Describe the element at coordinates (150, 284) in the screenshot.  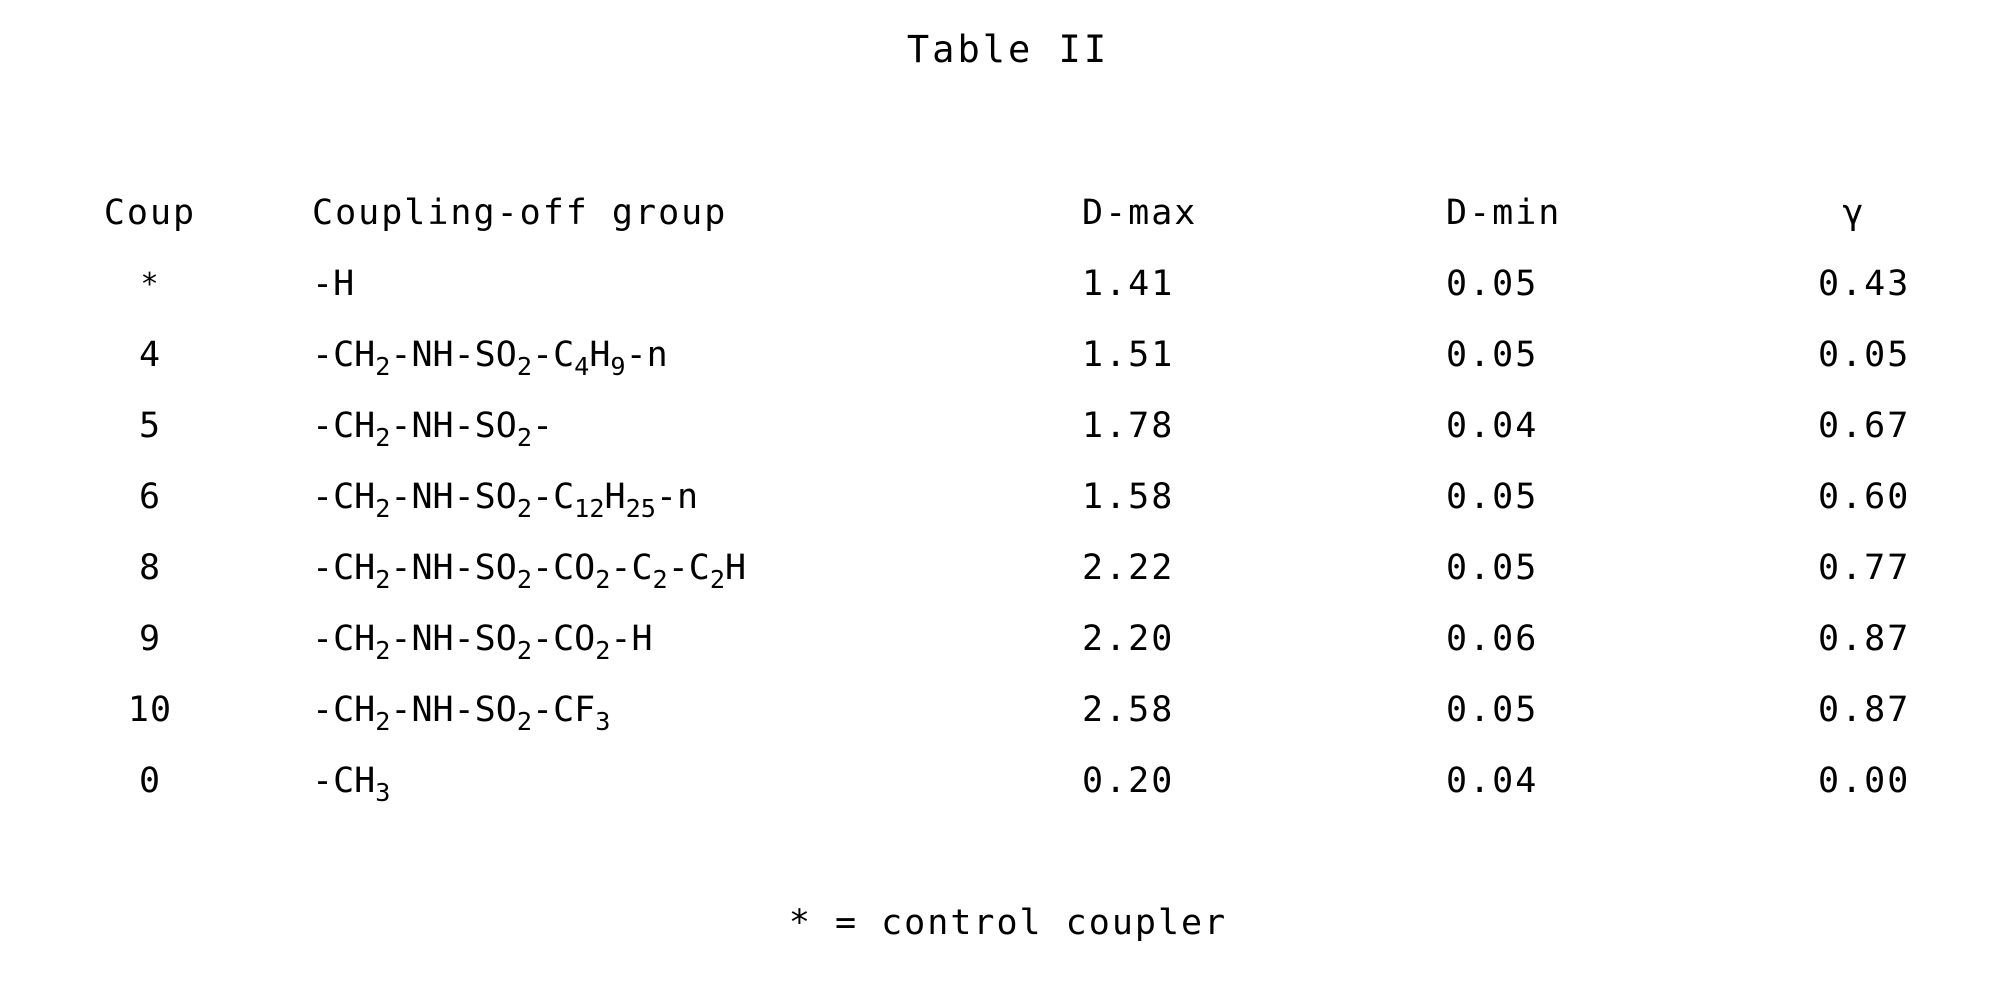
I see `cell-coup: *` at that location.